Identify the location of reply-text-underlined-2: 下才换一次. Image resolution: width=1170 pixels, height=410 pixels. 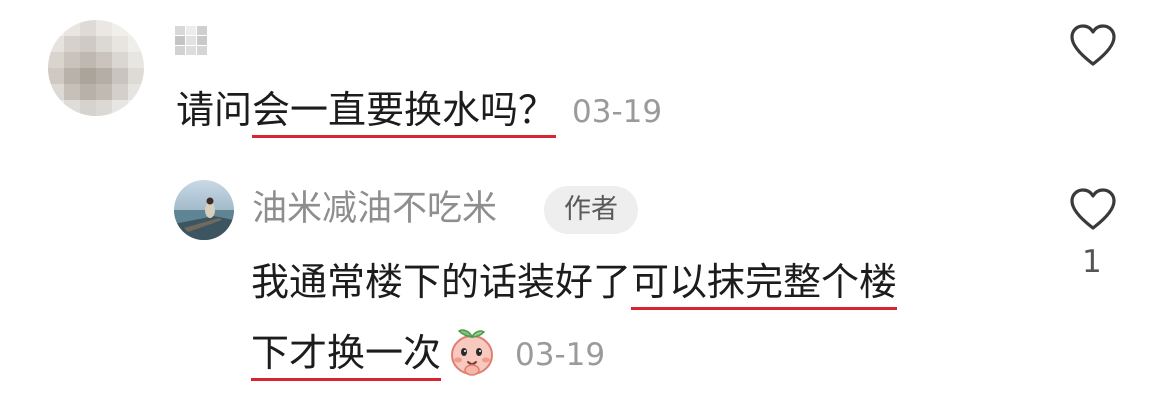
(346, 356).